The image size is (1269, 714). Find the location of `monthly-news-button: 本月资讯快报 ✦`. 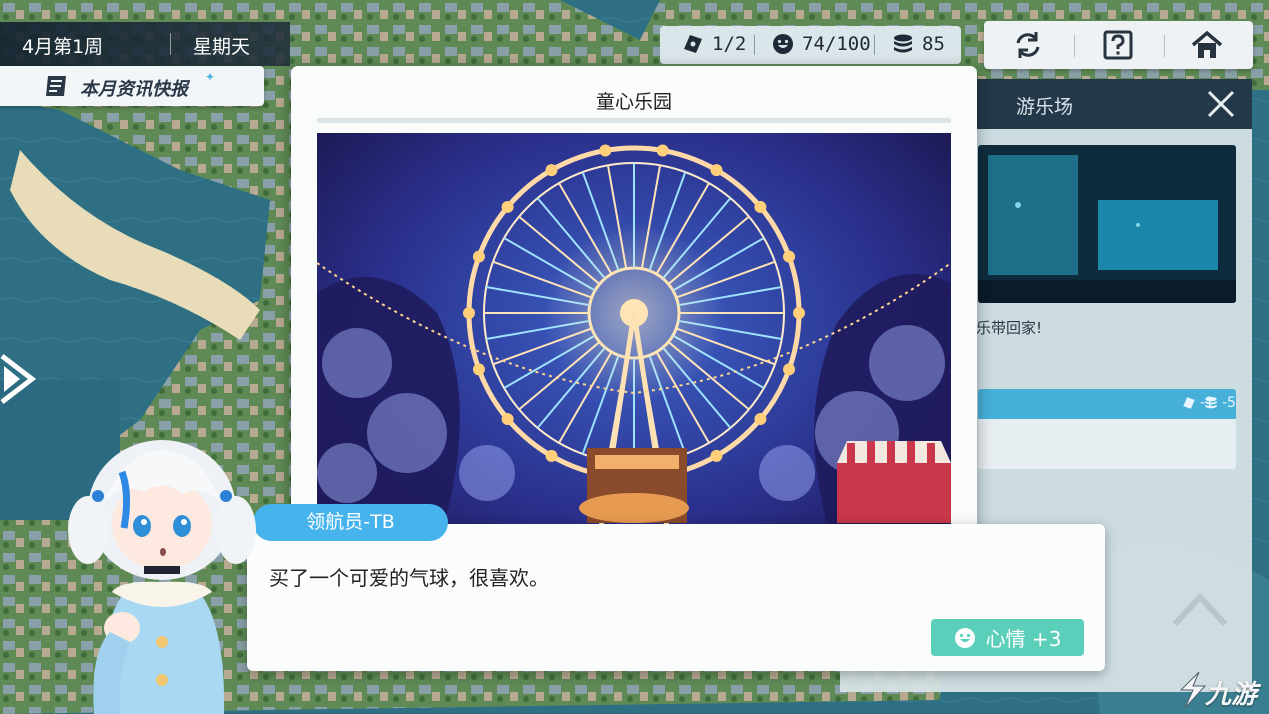

monthly-news-button: 本月资讯快报 ✦ is located at coordinates (132, 86).